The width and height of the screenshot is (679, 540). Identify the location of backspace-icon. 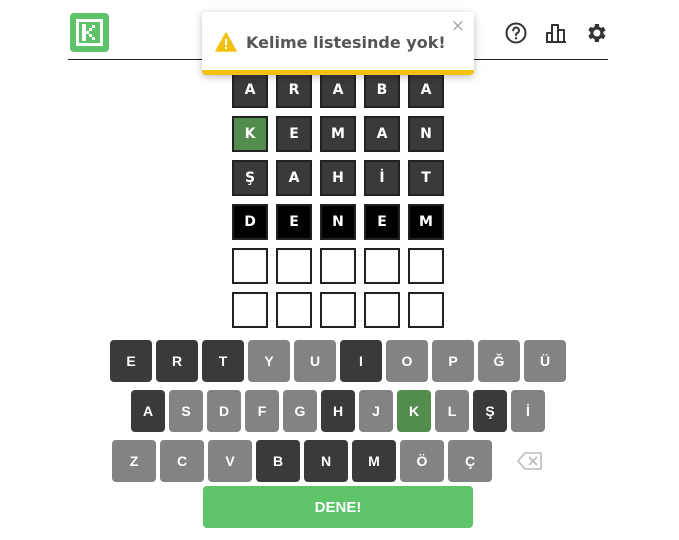
(529, 461).